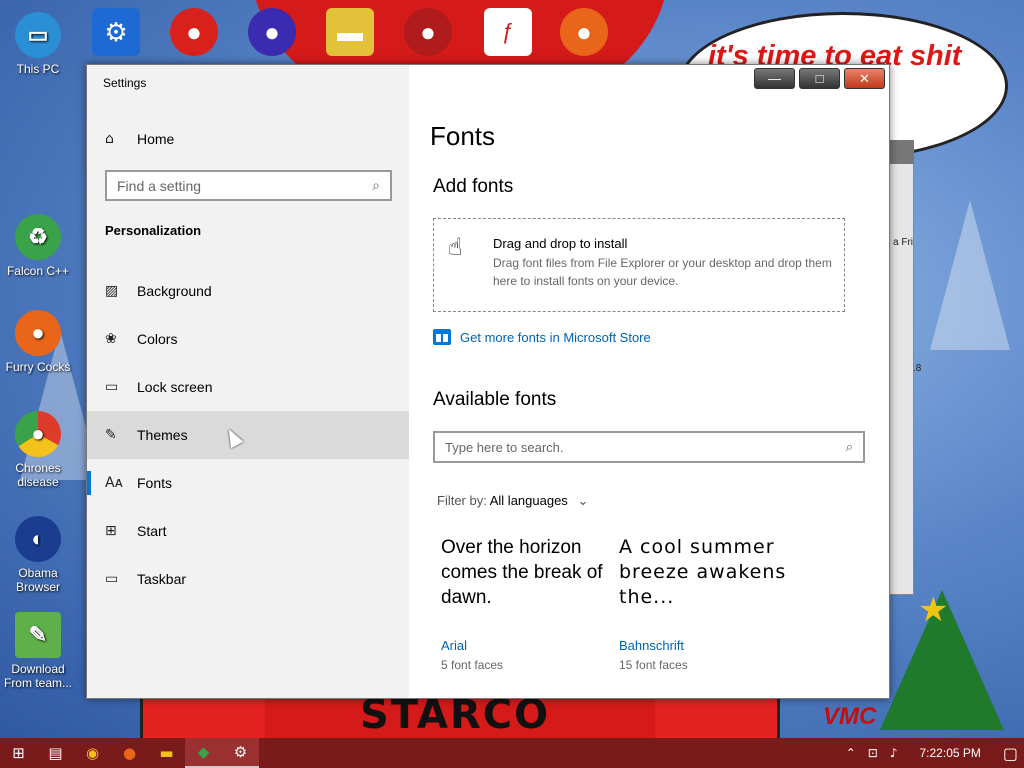  I want to click on sidebar-item-label: Background, so click(174, 291).